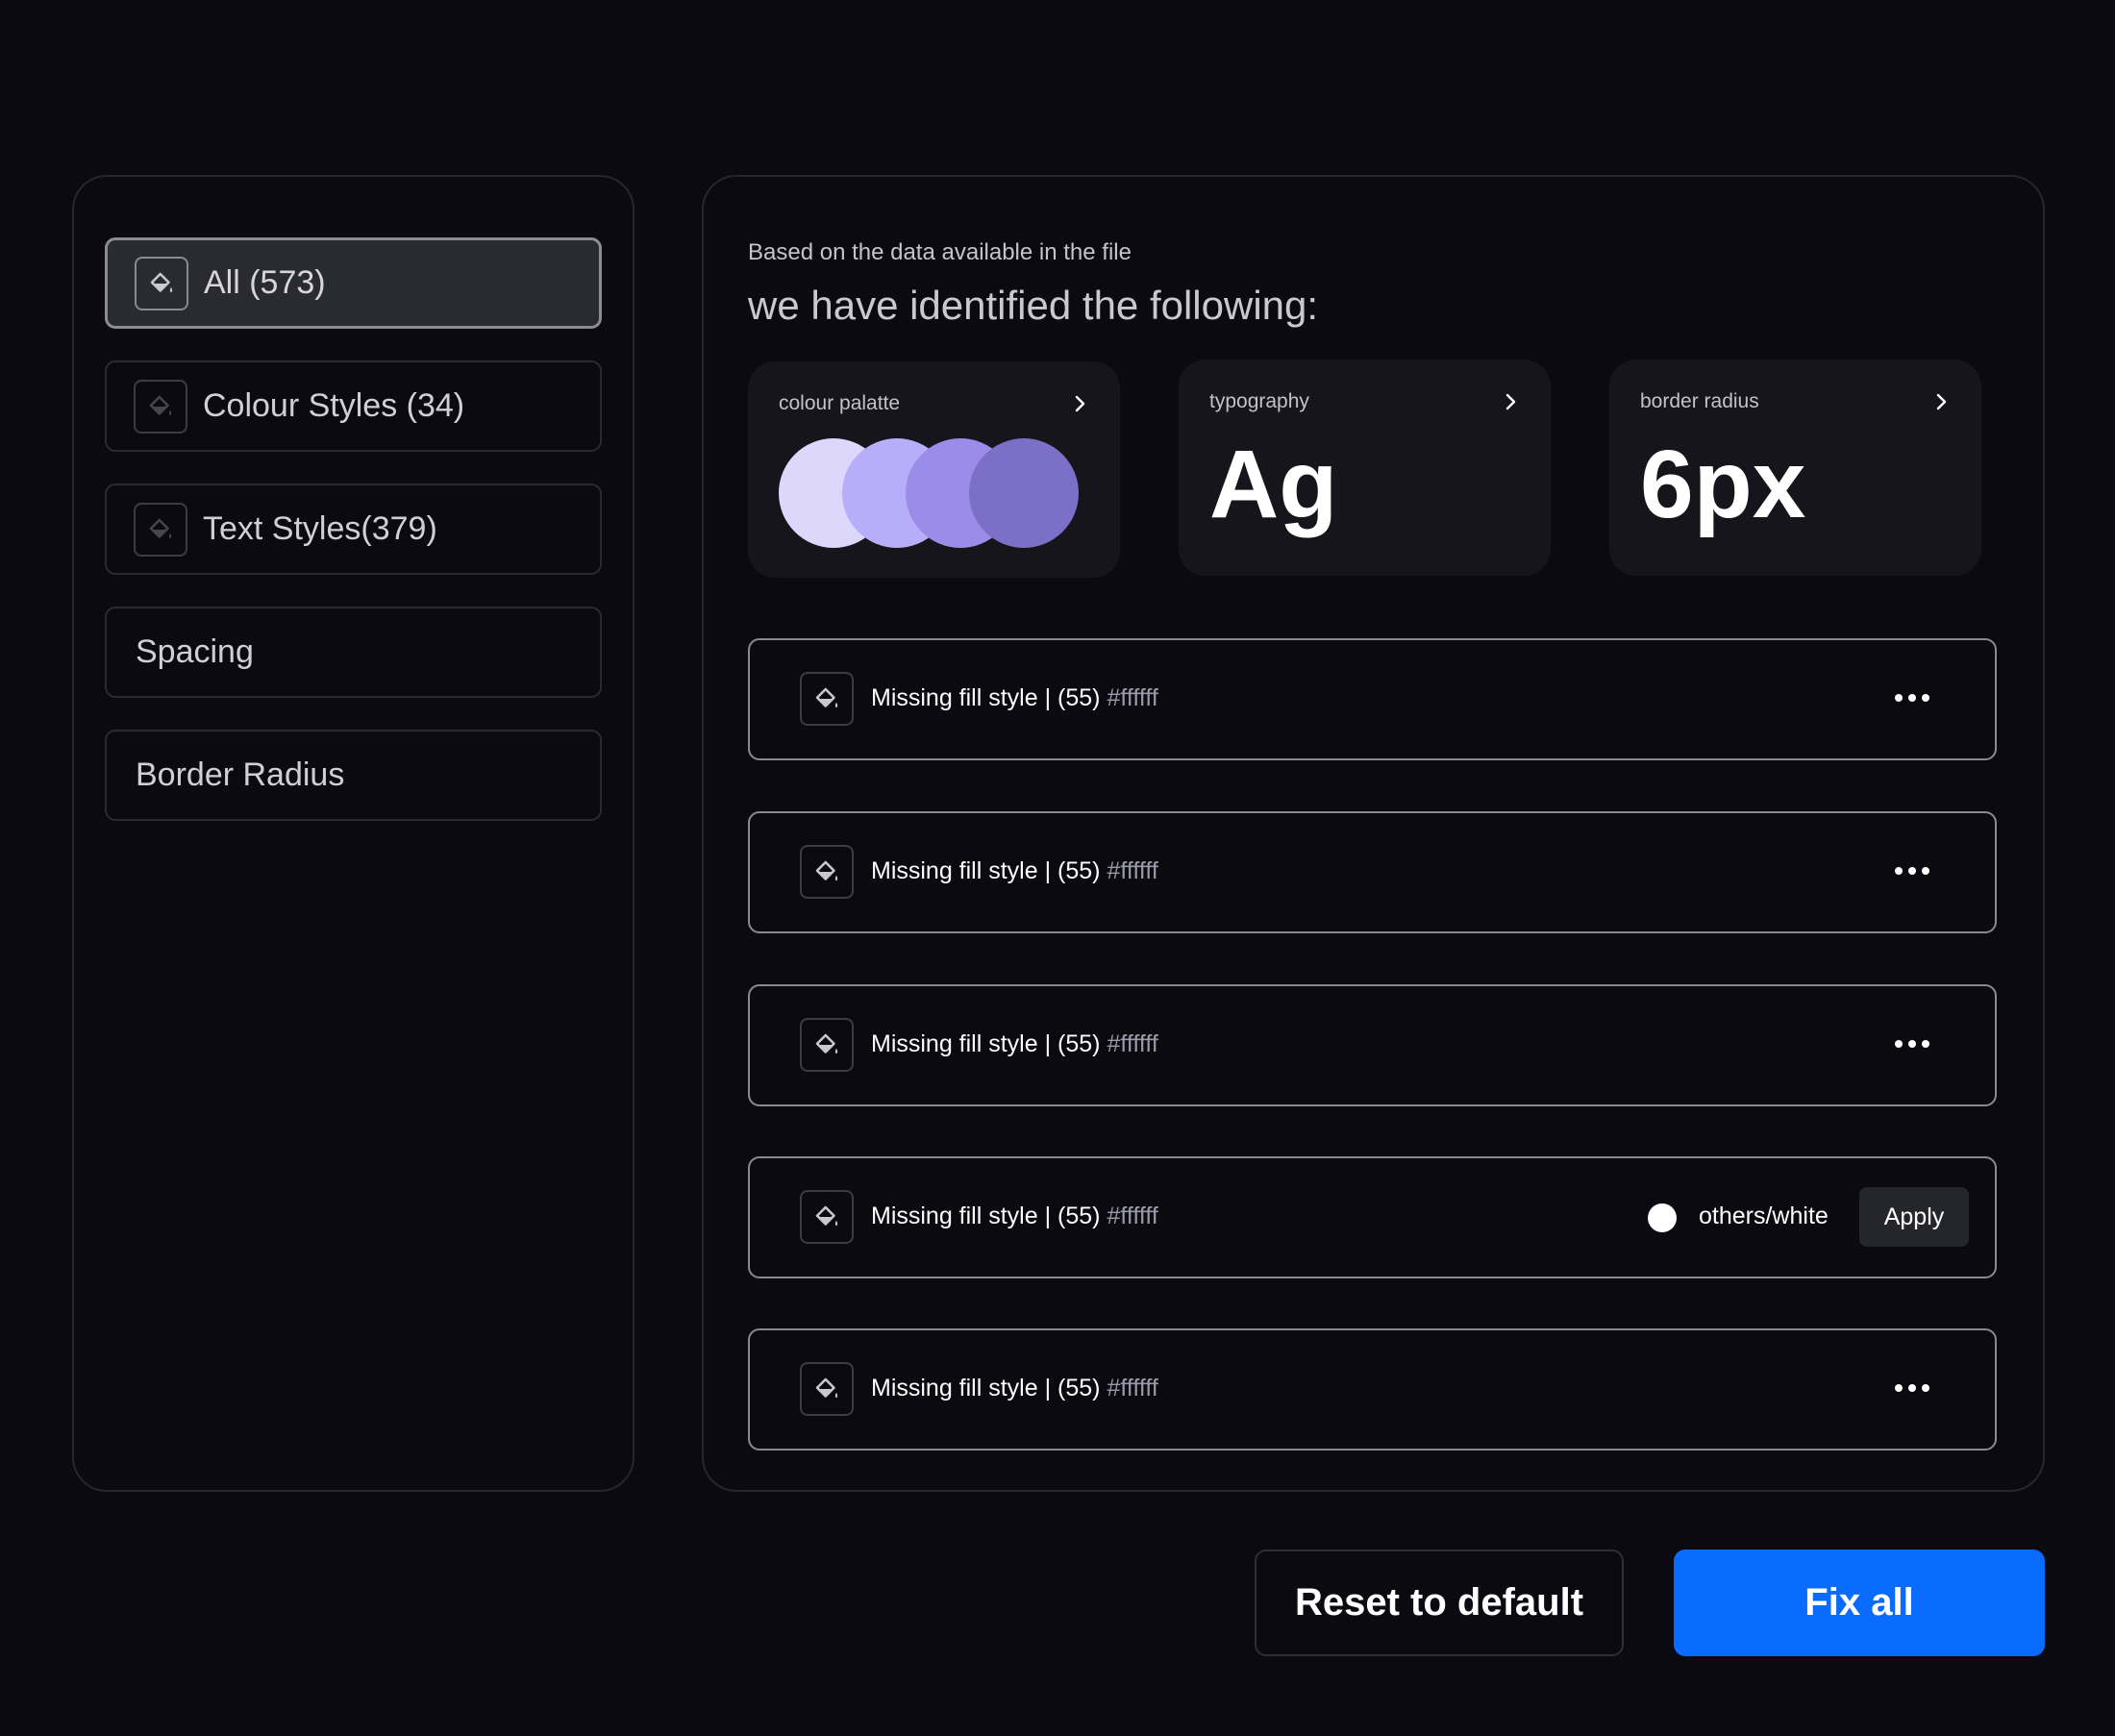 This screenshot has width=2115, height=1736. I want to click on panel-subtitle: Based on the data available in the file, so click(940, 252).